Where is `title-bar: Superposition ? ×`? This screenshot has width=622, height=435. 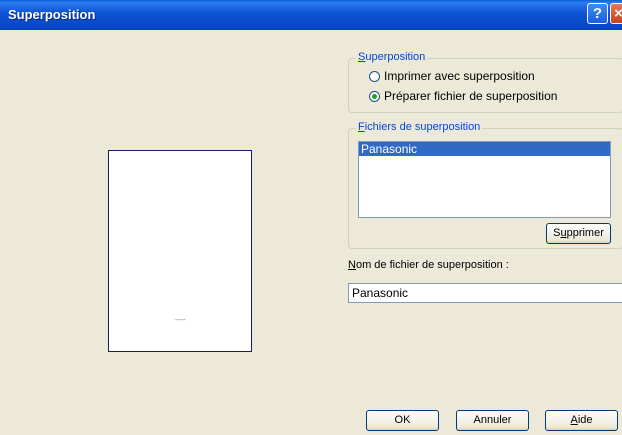 title-bar: Superposition ? × is located at coordinates (311, 15).